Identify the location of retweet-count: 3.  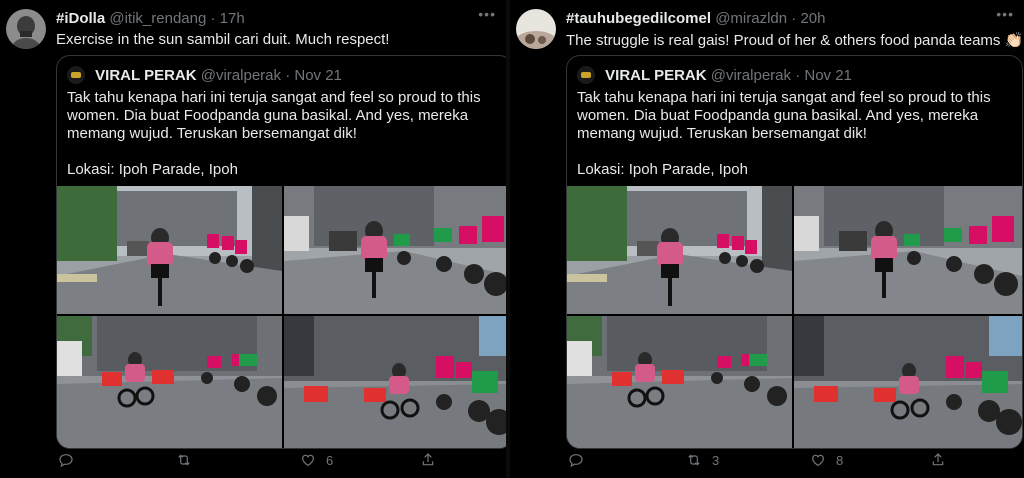
(716, 460).